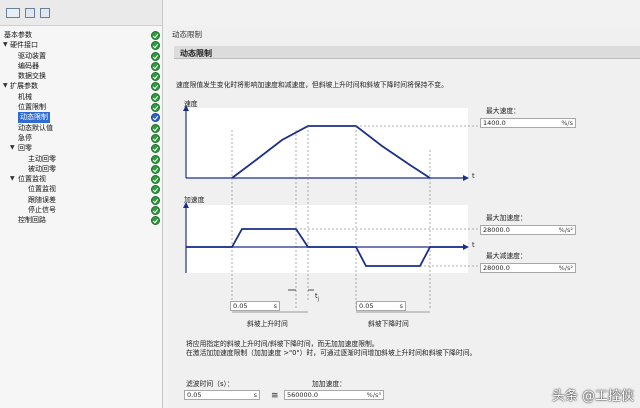  I want to click on tree-item: ▼ 硬件接口, so click(81, 45).